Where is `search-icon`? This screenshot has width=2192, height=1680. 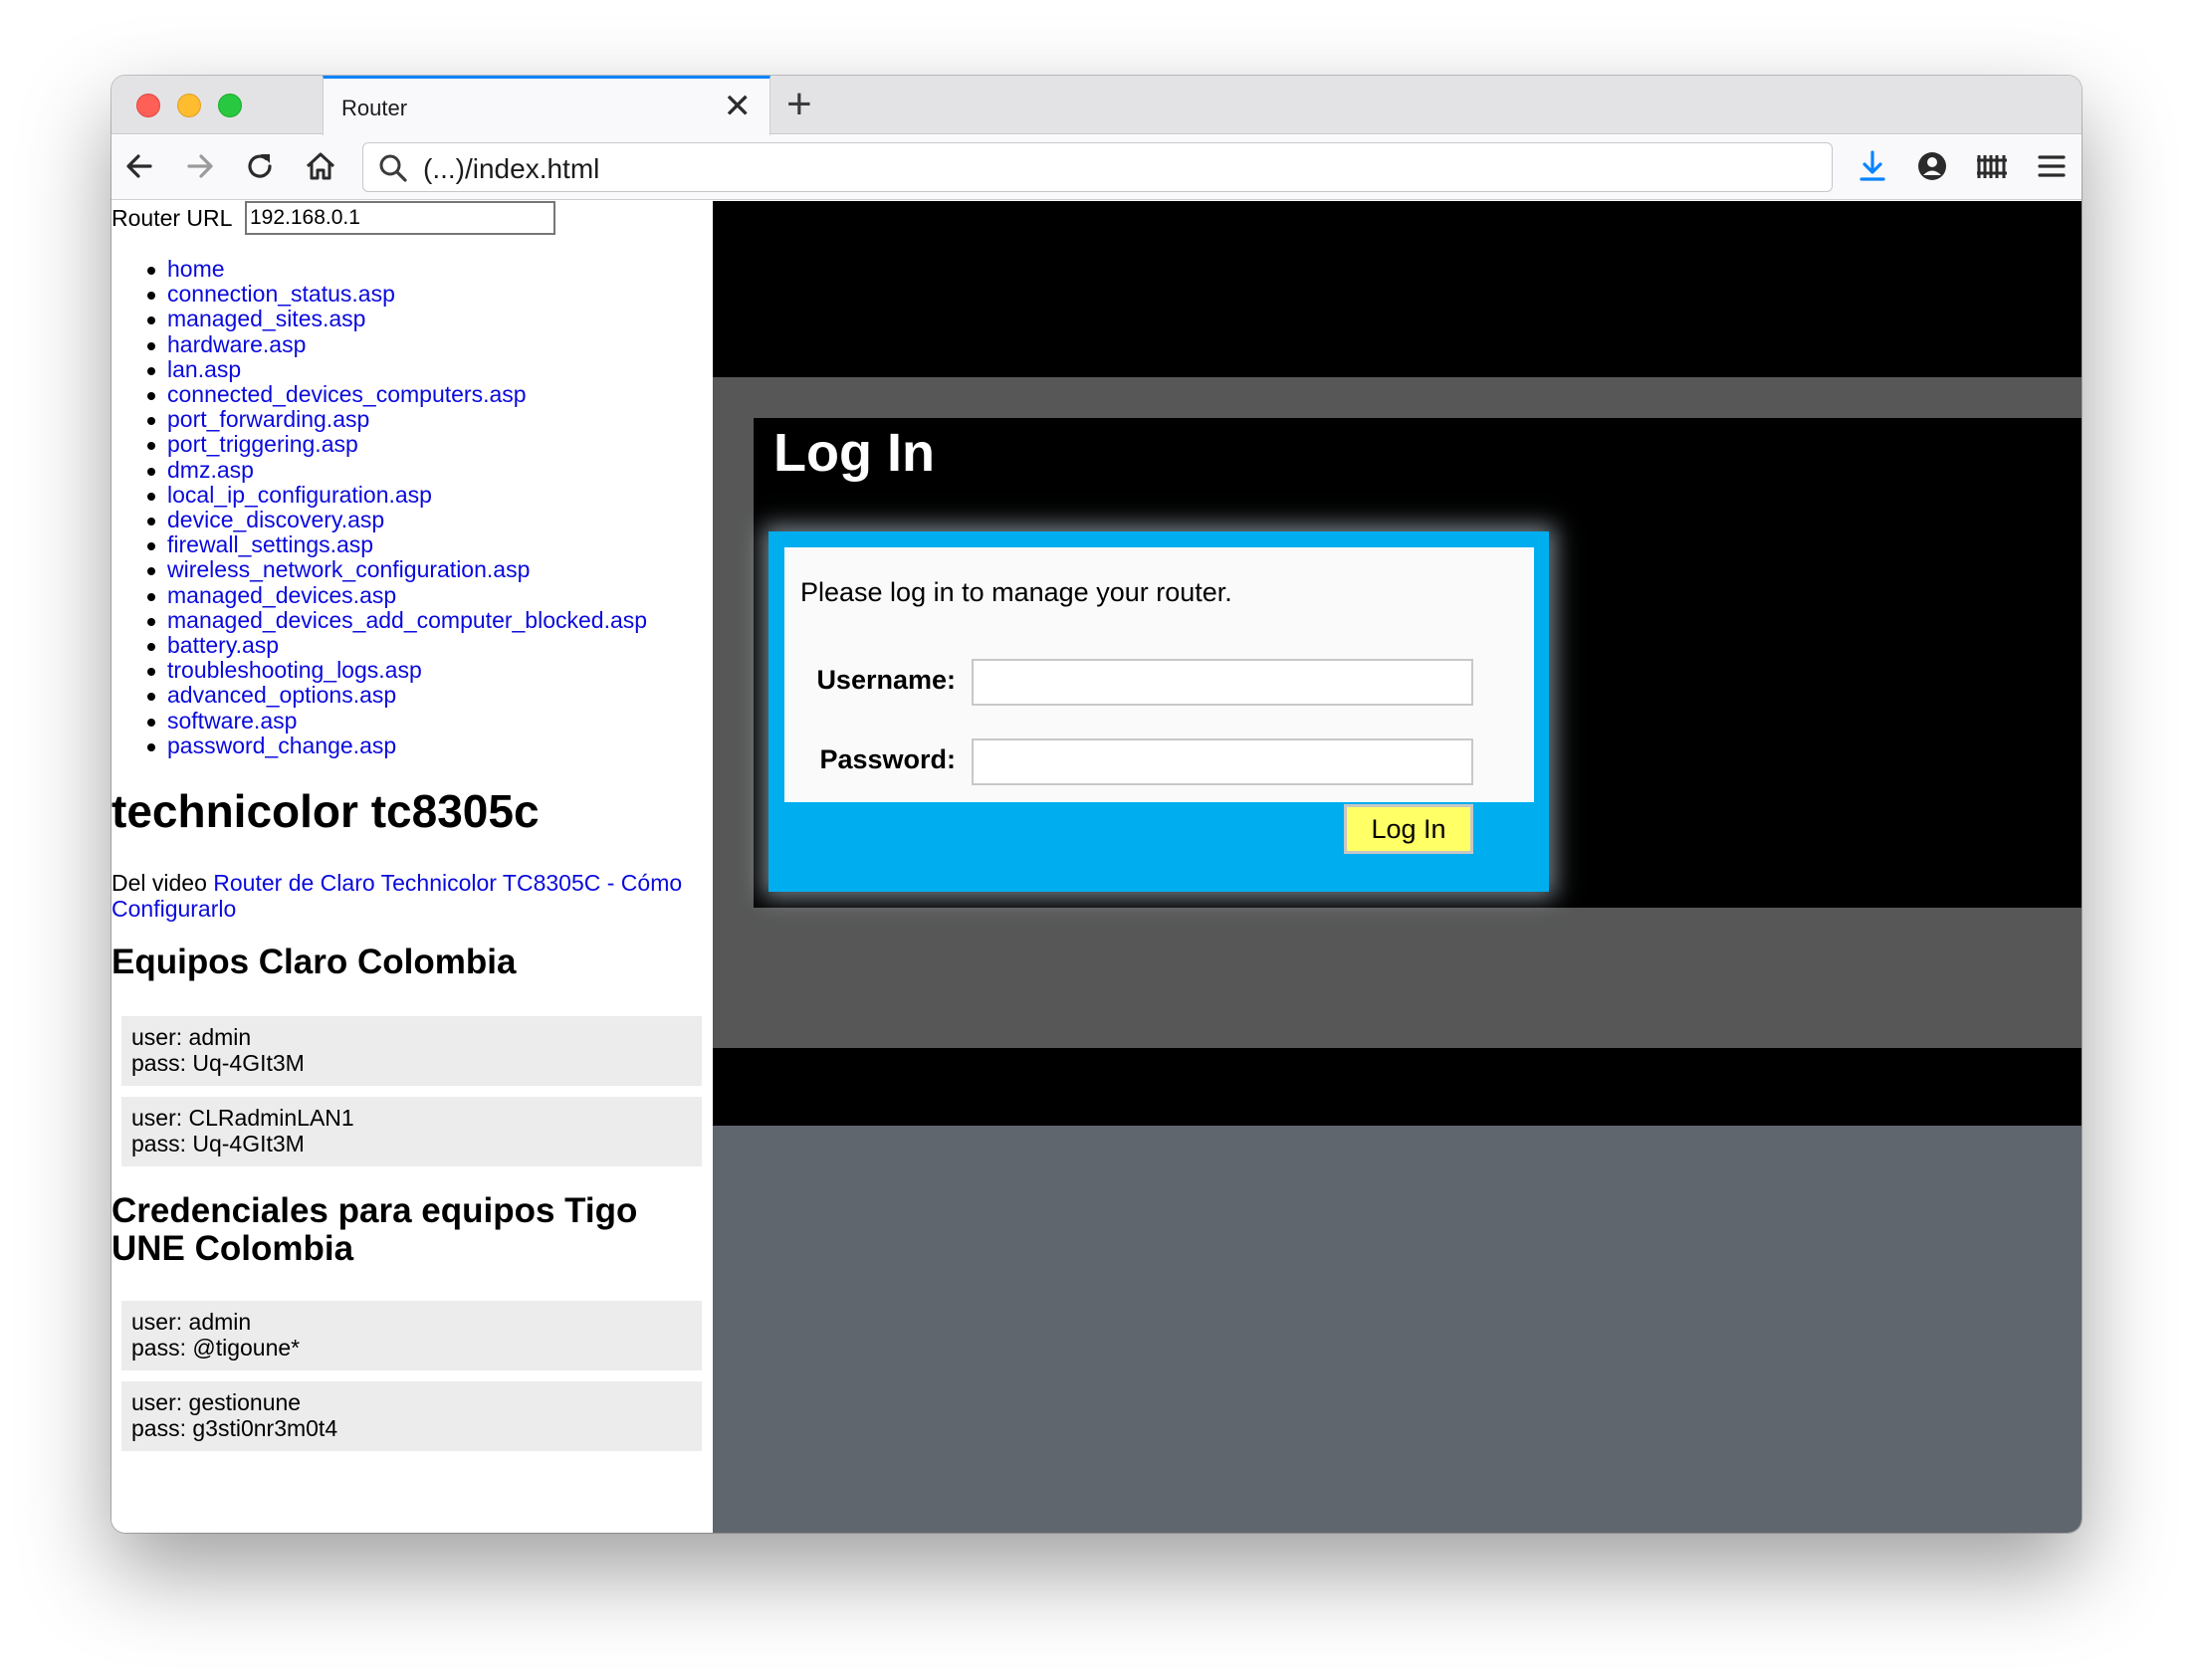 search-icon is located at coordinates (393, 168).